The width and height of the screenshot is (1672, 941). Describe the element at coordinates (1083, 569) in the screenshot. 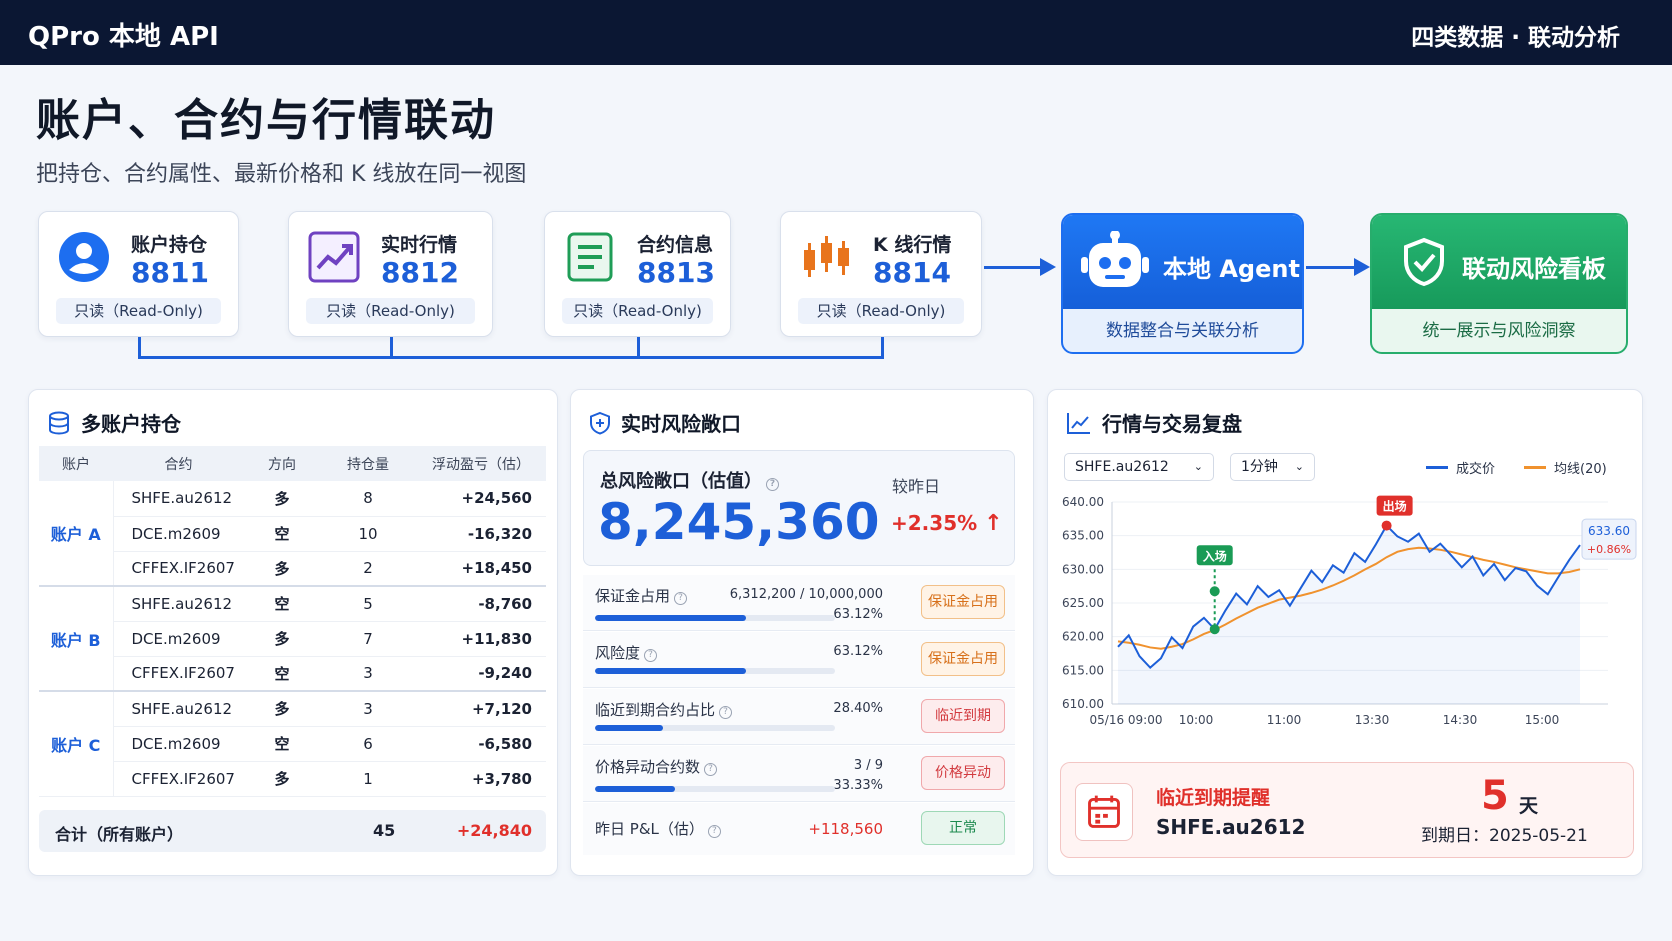

I see `y-tick-label: 630.00` at that location.